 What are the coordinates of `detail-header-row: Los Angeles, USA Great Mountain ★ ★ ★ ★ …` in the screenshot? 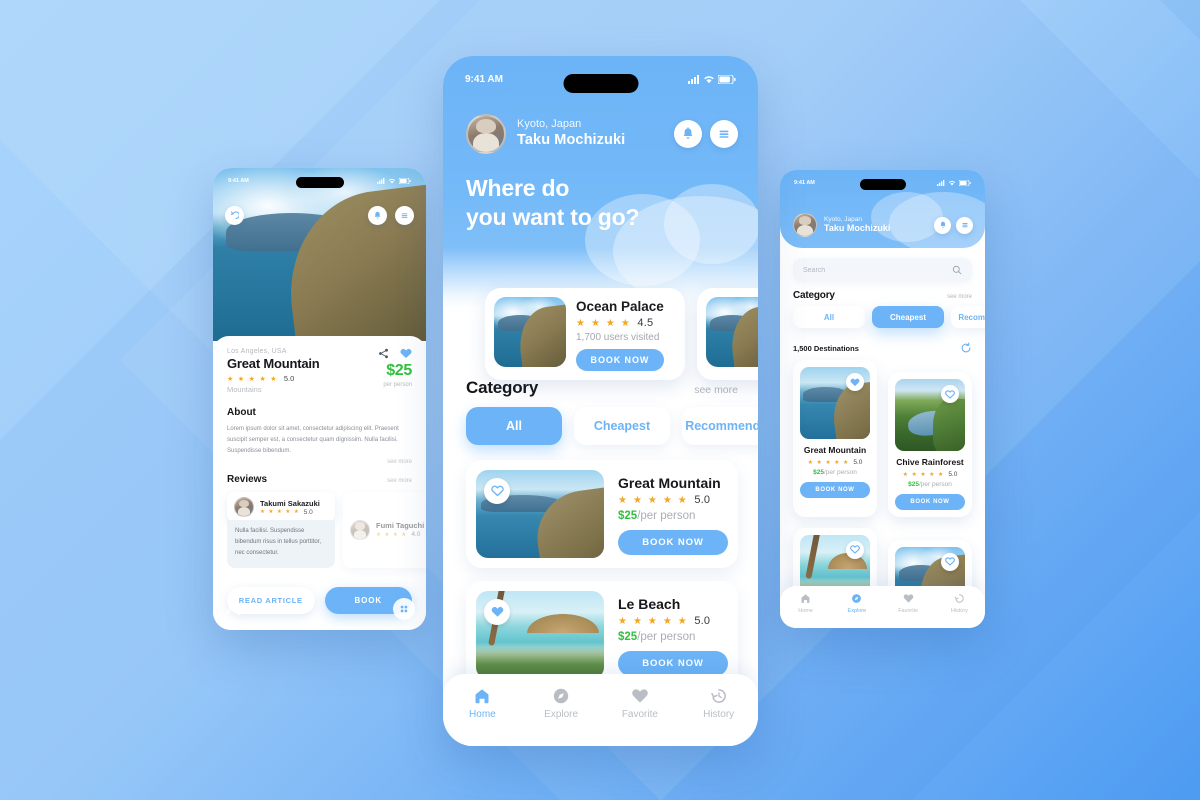 It's located at (319, 371).